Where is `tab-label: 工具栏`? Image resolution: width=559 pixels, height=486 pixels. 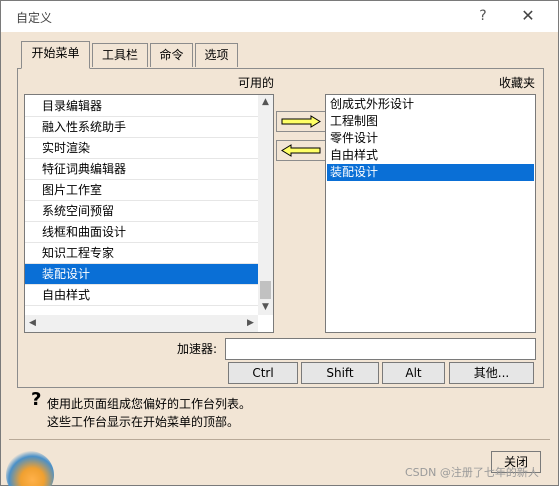 tab-label: 工具栏 is located at coordinates (119, 55).